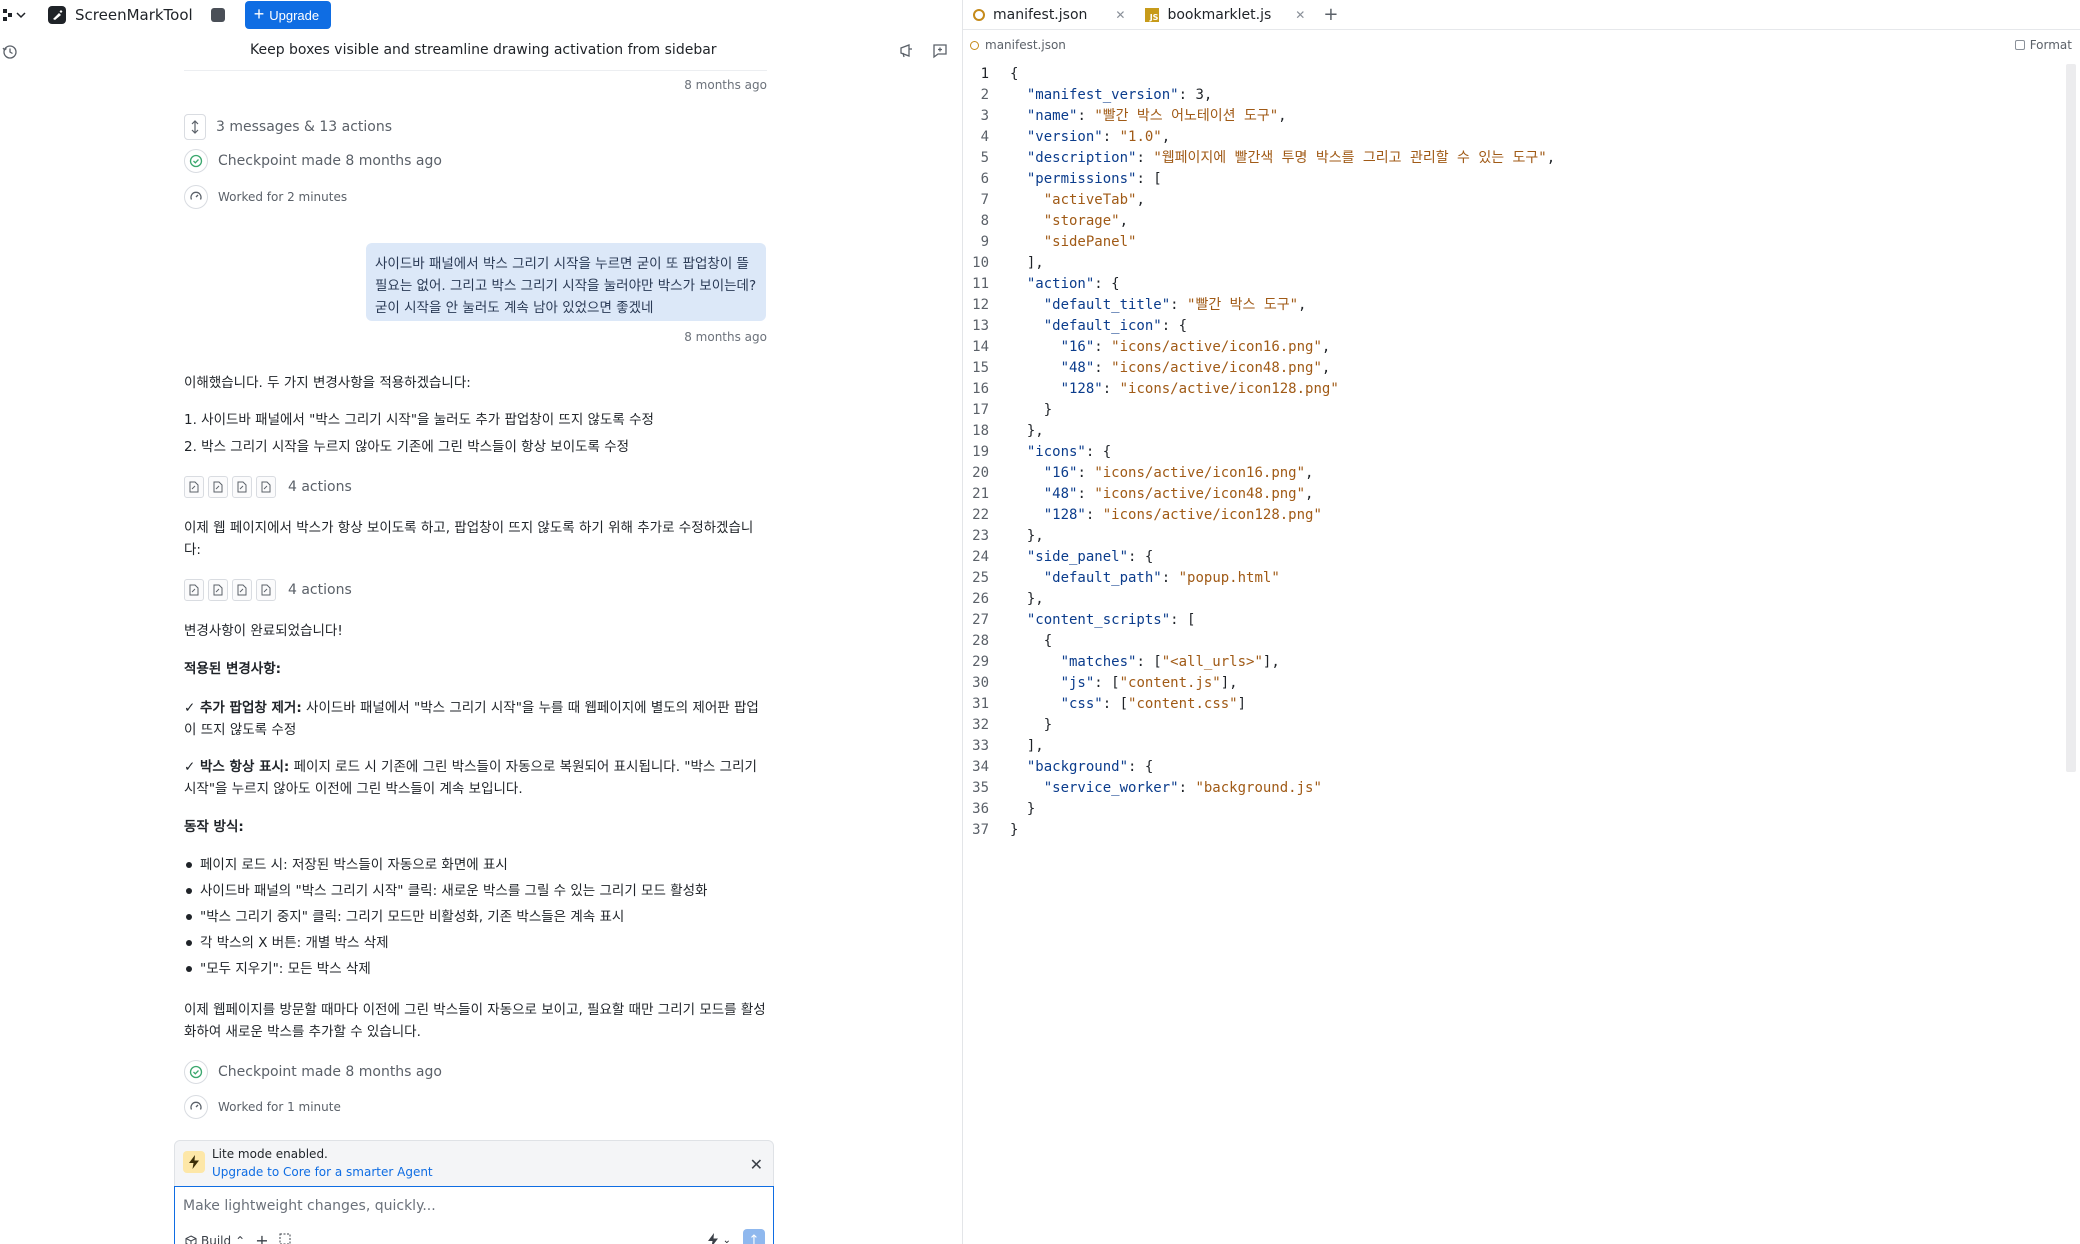  I want to click on code-text: },, so click(1027, 599).